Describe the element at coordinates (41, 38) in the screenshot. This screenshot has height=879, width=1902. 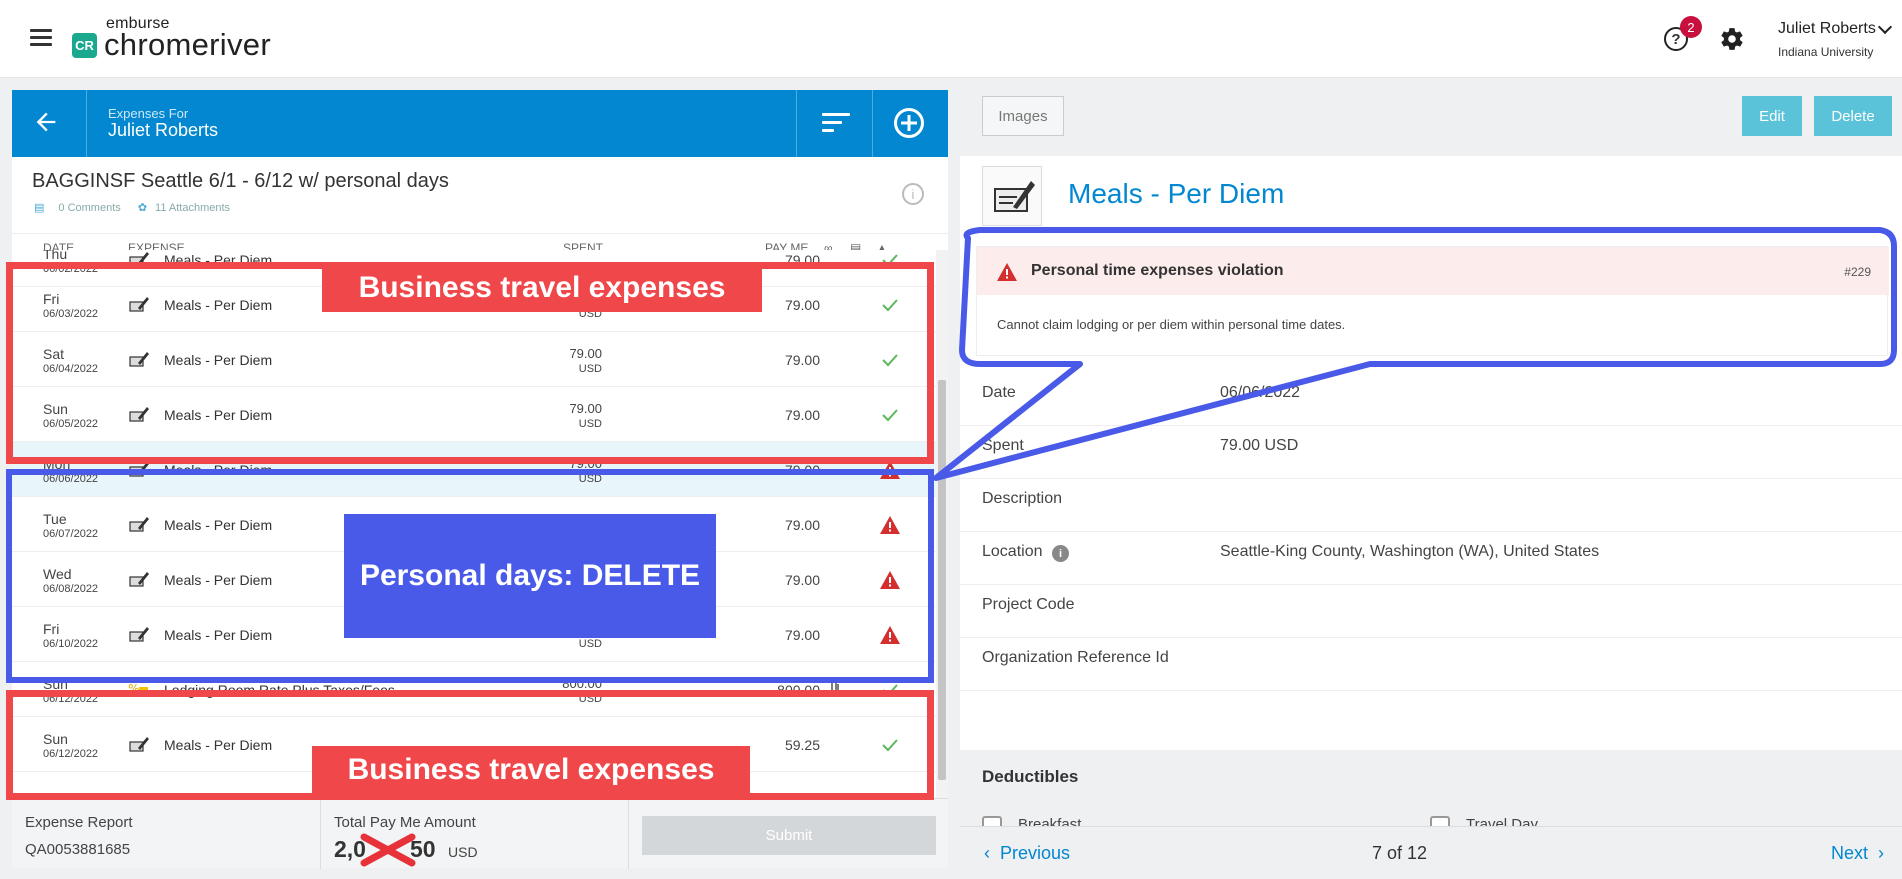
I see `hamburger-menu-icon` at that location.